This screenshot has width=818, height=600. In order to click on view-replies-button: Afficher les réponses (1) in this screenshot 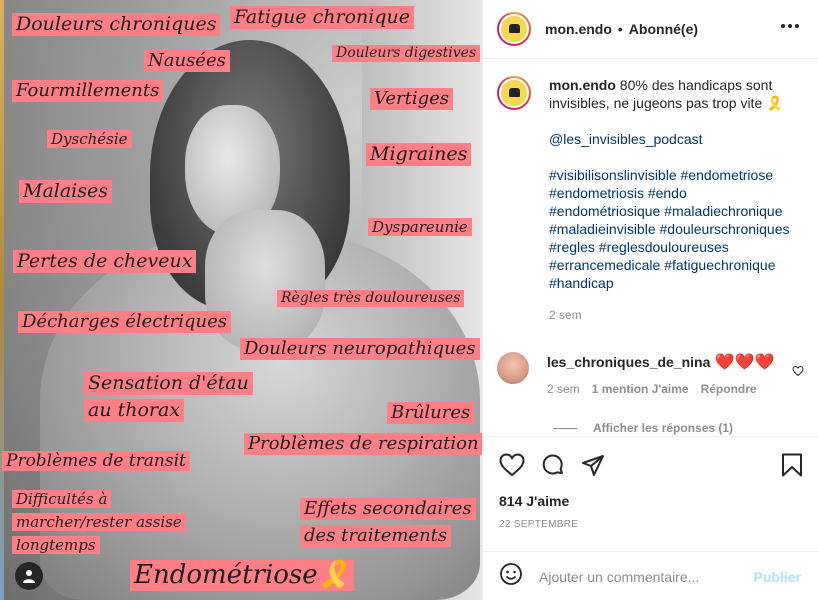, I will do `click(643, 428)`.